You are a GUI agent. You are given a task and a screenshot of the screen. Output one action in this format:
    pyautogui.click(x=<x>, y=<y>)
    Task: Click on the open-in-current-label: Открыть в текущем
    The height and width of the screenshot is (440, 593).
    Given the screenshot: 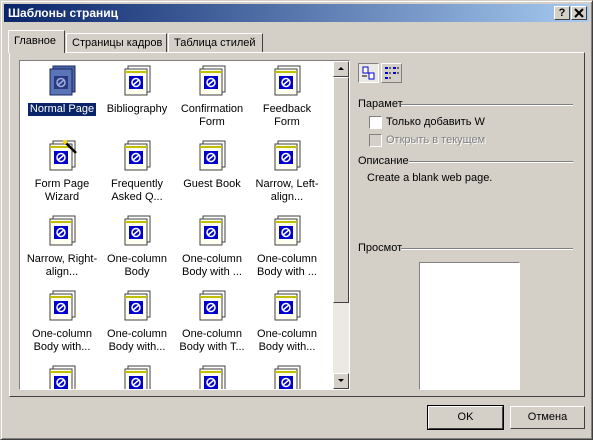 What is the action you would take?
    pyautogui.click(x=436, y=140)
    